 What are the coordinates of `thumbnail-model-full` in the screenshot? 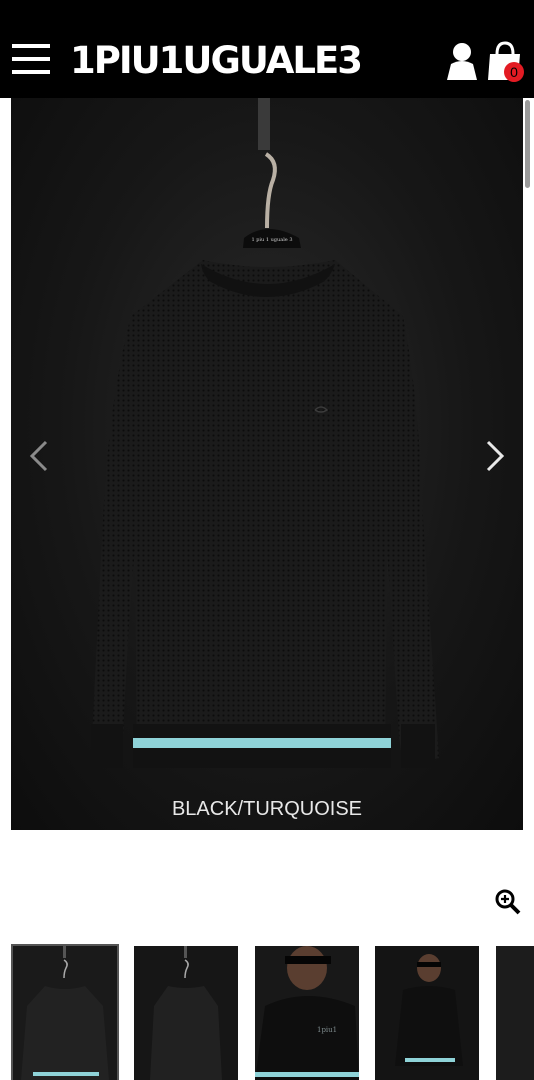 It's located at (427, 1013).